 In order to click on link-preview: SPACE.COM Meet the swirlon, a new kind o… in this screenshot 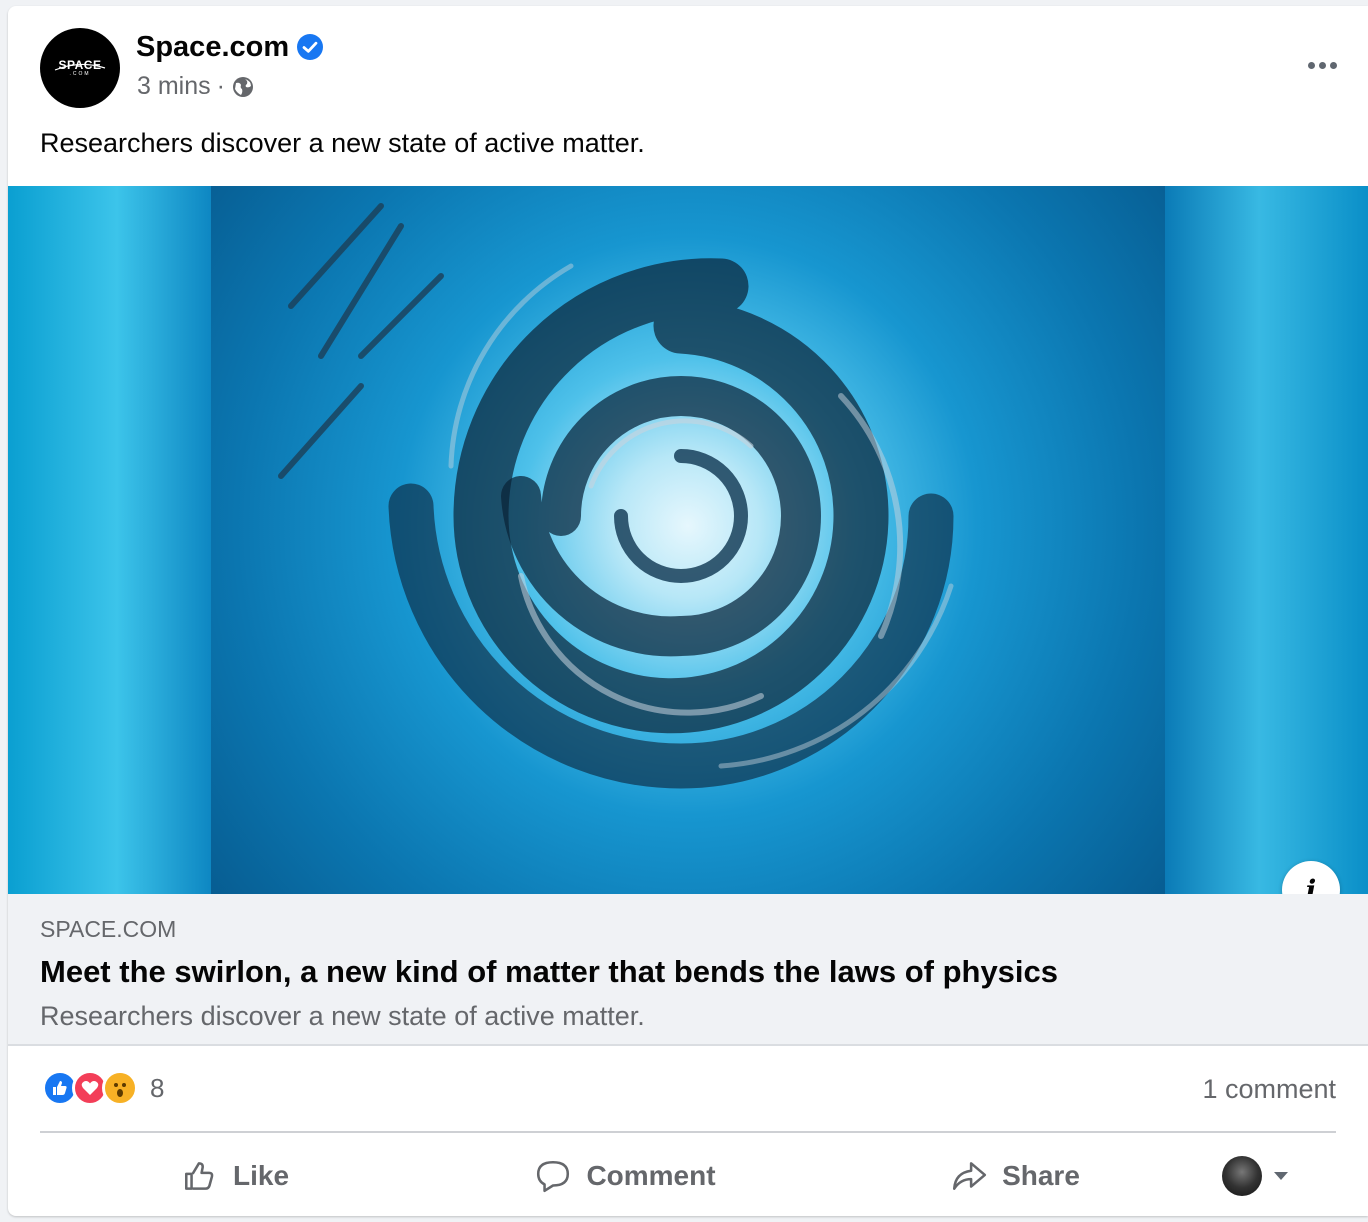, I will do `click(688, 970)`.